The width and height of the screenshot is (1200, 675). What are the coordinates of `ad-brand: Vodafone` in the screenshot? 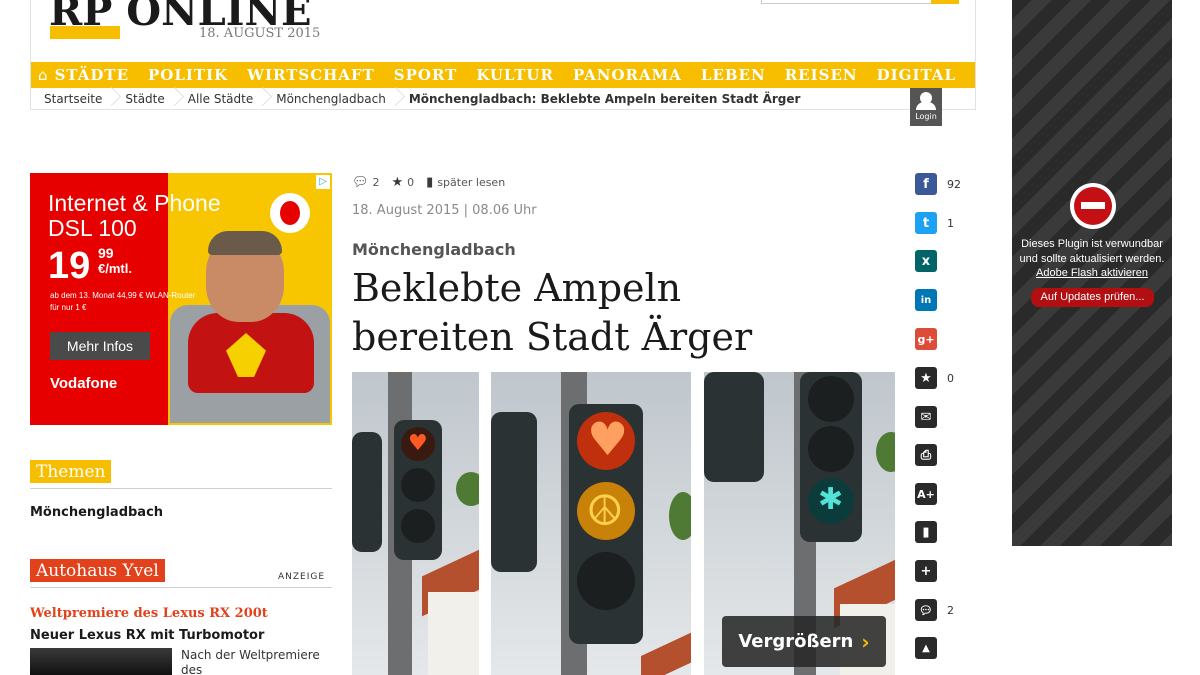 It's located at (84, 383).